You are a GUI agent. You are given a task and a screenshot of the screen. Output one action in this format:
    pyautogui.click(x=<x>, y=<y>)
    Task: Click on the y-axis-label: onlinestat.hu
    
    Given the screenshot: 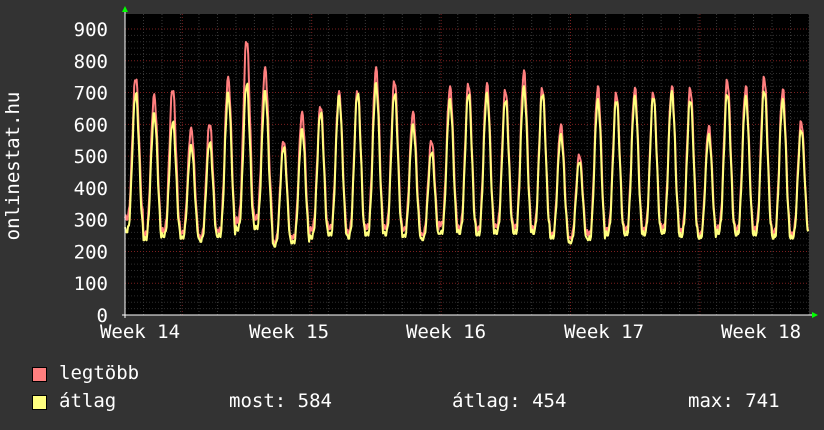 What is the action you would take?
    pyautogui.click(x=13, y=166)
    